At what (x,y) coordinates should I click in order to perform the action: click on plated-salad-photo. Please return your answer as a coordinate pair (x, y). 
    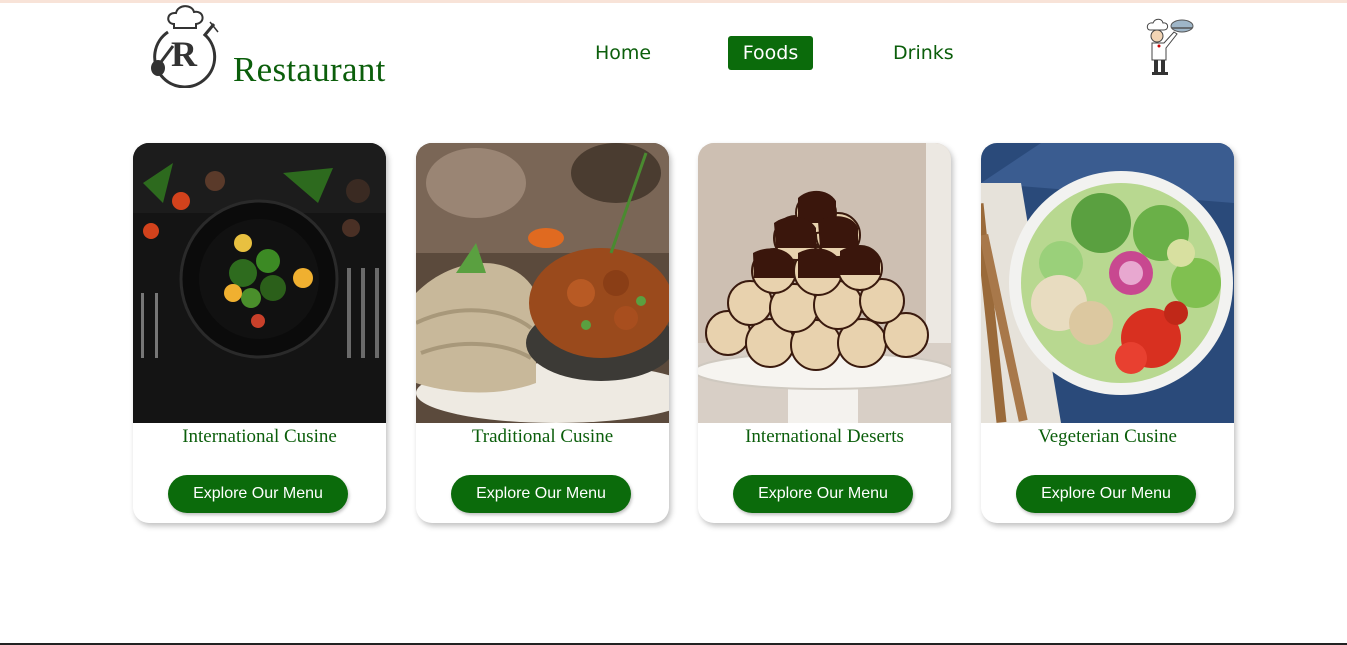
    Looking at the image, I should click on (259, 283).